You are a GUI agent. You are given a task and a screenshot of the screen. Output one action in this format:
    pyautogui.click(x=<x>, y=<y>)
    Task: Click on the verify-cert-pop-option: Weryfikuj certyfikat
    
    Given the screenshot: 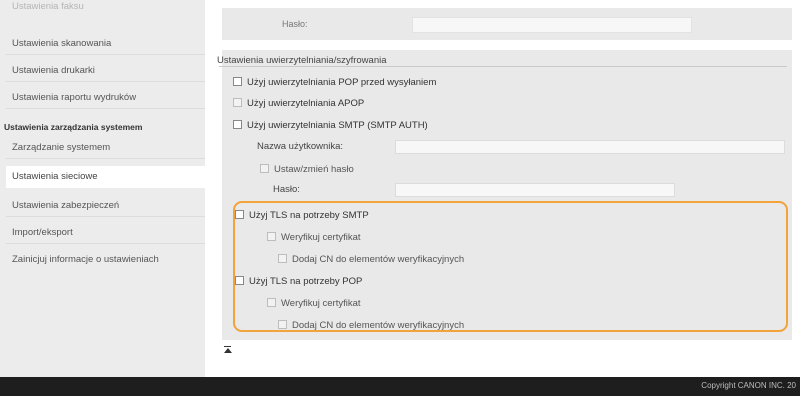 What is the action you would take?
    pyautogui.click(x=314, y=304)
    